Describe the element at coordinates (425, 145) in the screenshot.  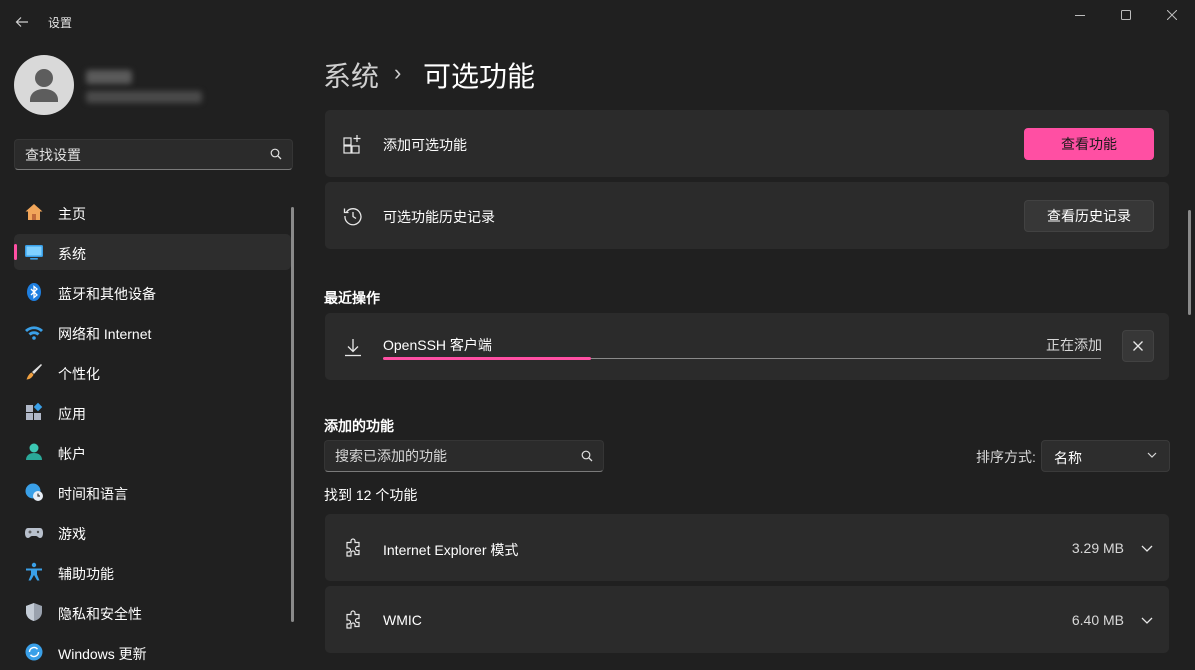
I see `add-feature-label: 添加可选功能` at that location.